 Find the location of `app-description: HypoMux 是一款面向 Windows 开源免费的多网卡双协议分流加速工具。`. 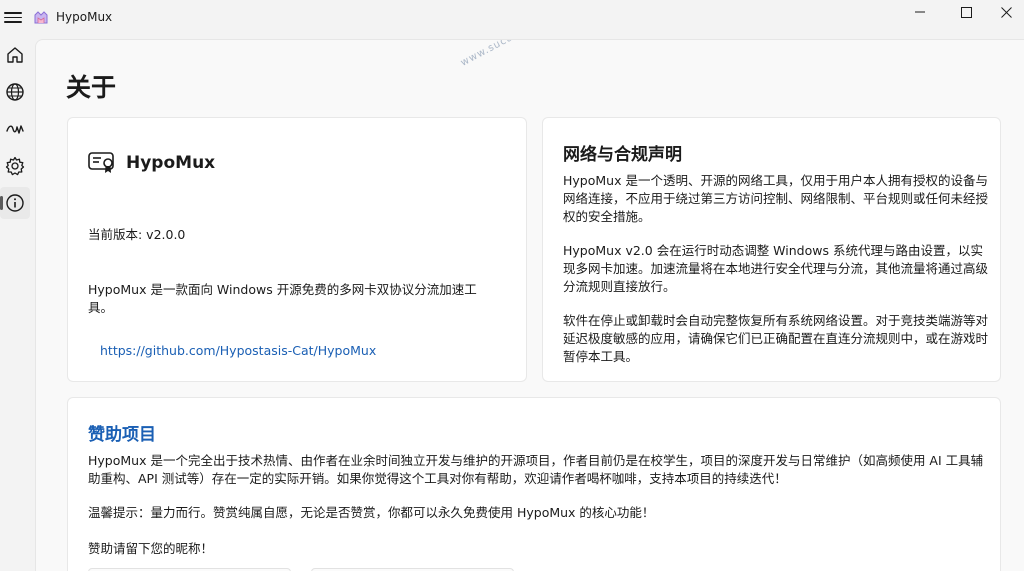

app-description: HypoMux 是一款面向 Windows 开源免费的多网卡双协议分流加速工具。 is located at coordinates (282, 298).